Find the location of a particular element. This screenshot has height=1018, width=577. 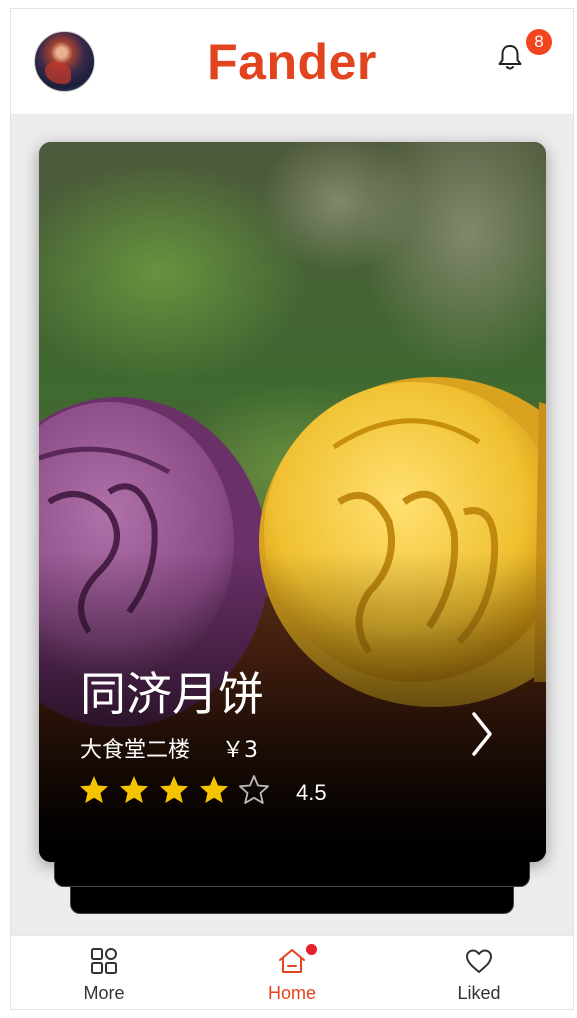

rating-stars is located at coordinates (178, 790).